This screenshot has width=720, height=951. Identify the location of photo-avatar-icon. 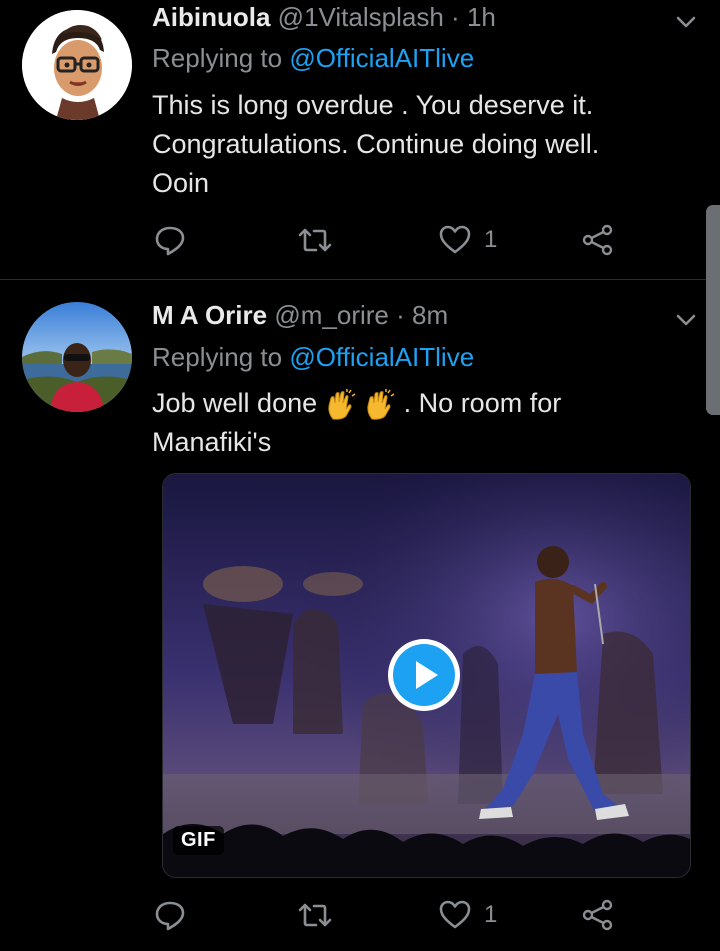
(77, 357).